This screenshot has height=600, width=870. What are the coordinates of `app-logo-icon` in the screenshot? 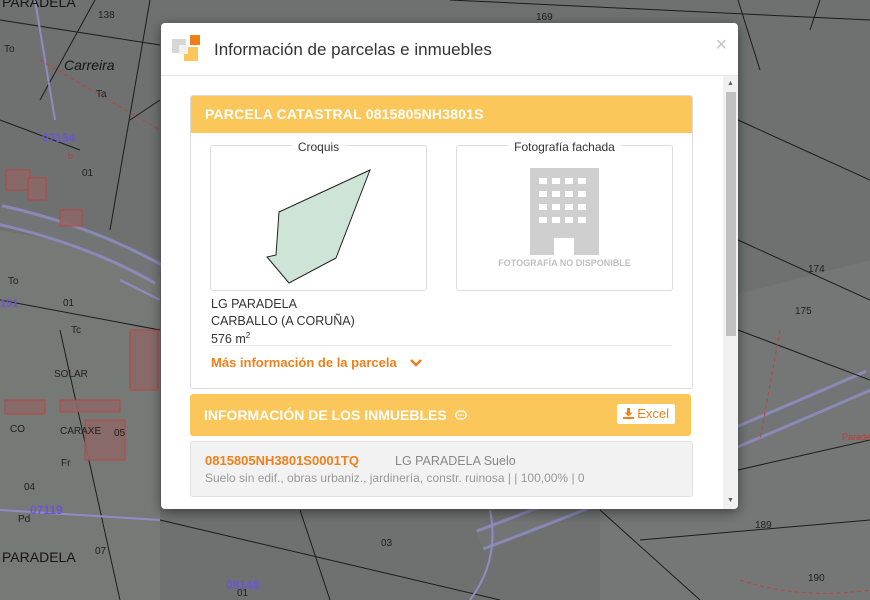 It's located at (186, 48).